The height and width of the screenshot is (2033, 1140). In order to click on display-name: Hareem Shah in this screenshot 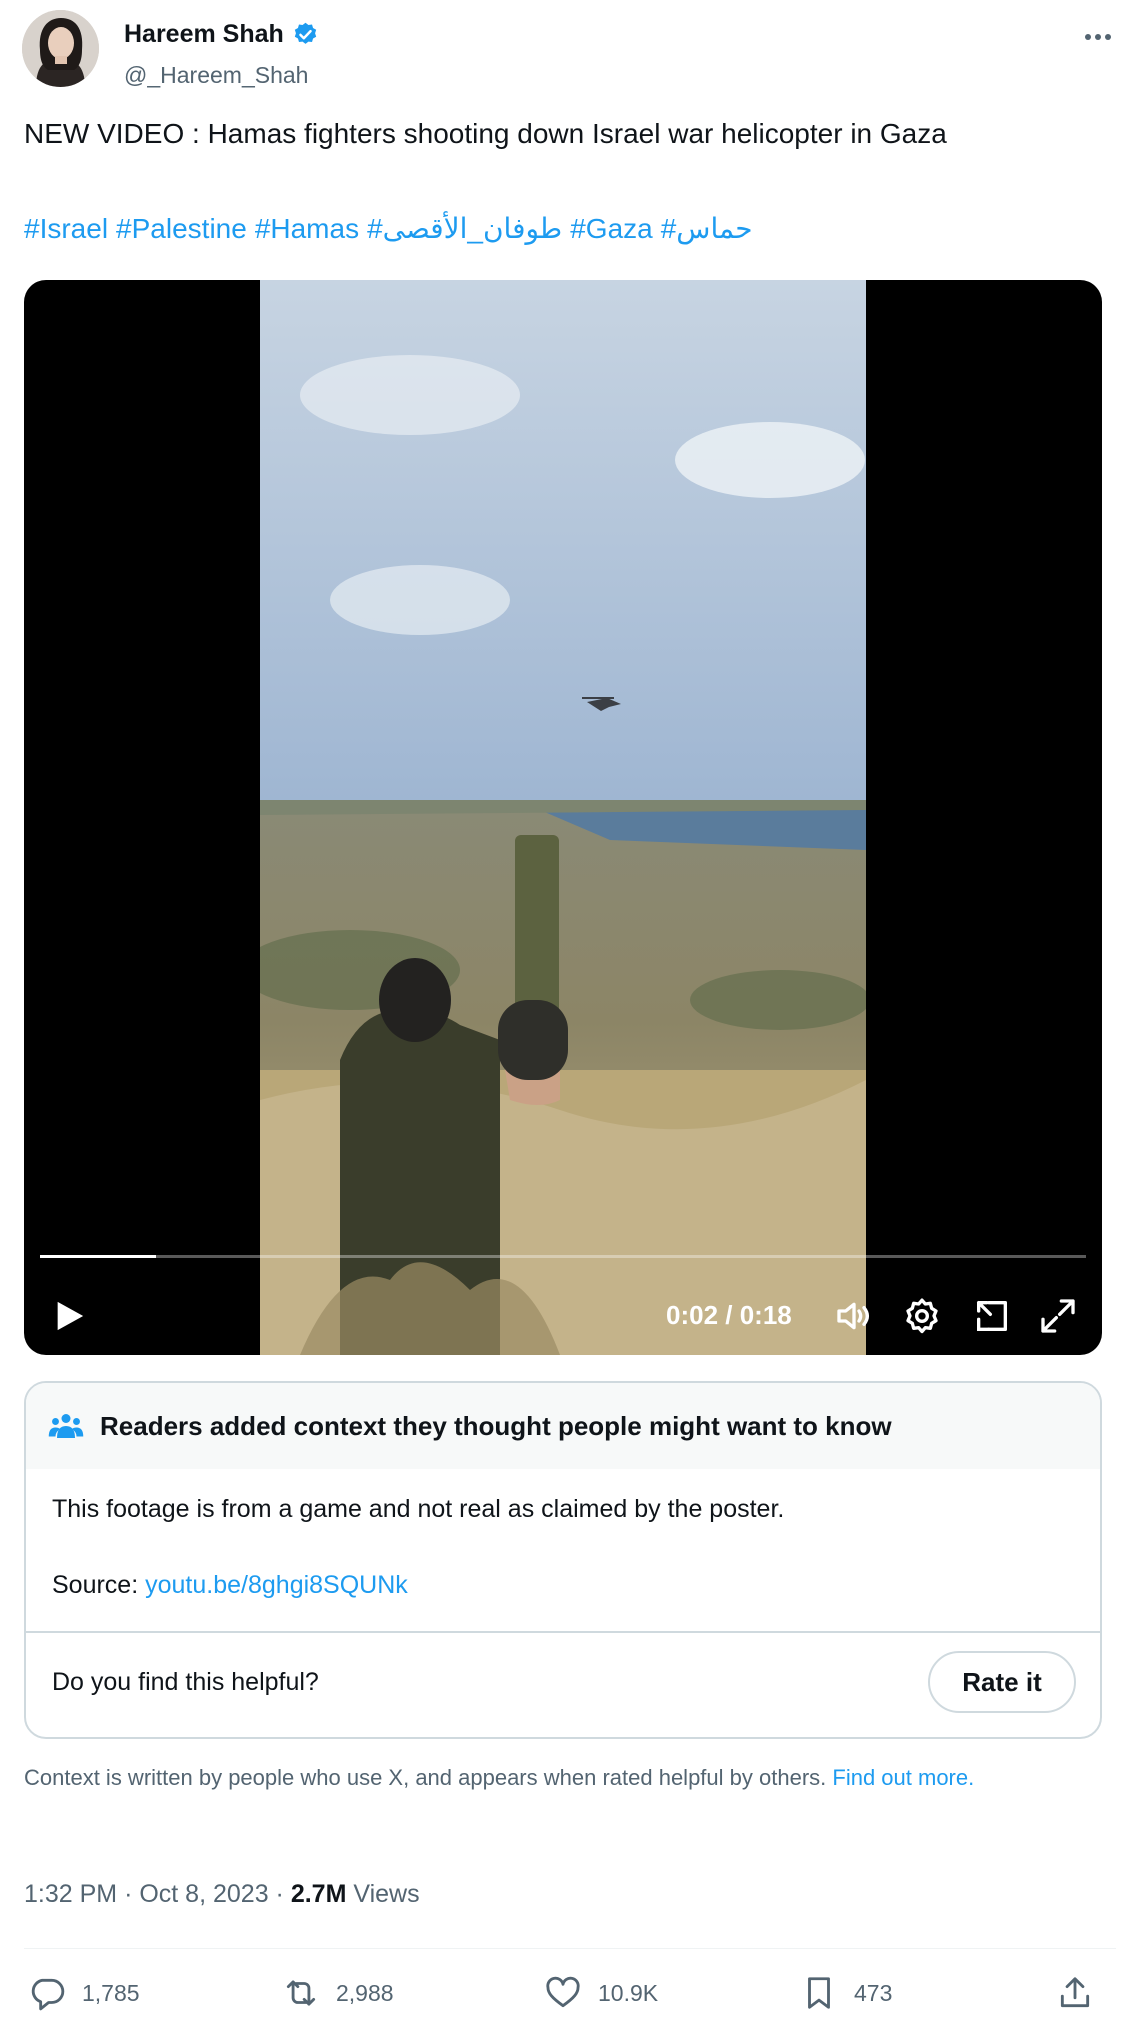, I will do `click(204, 34)`.